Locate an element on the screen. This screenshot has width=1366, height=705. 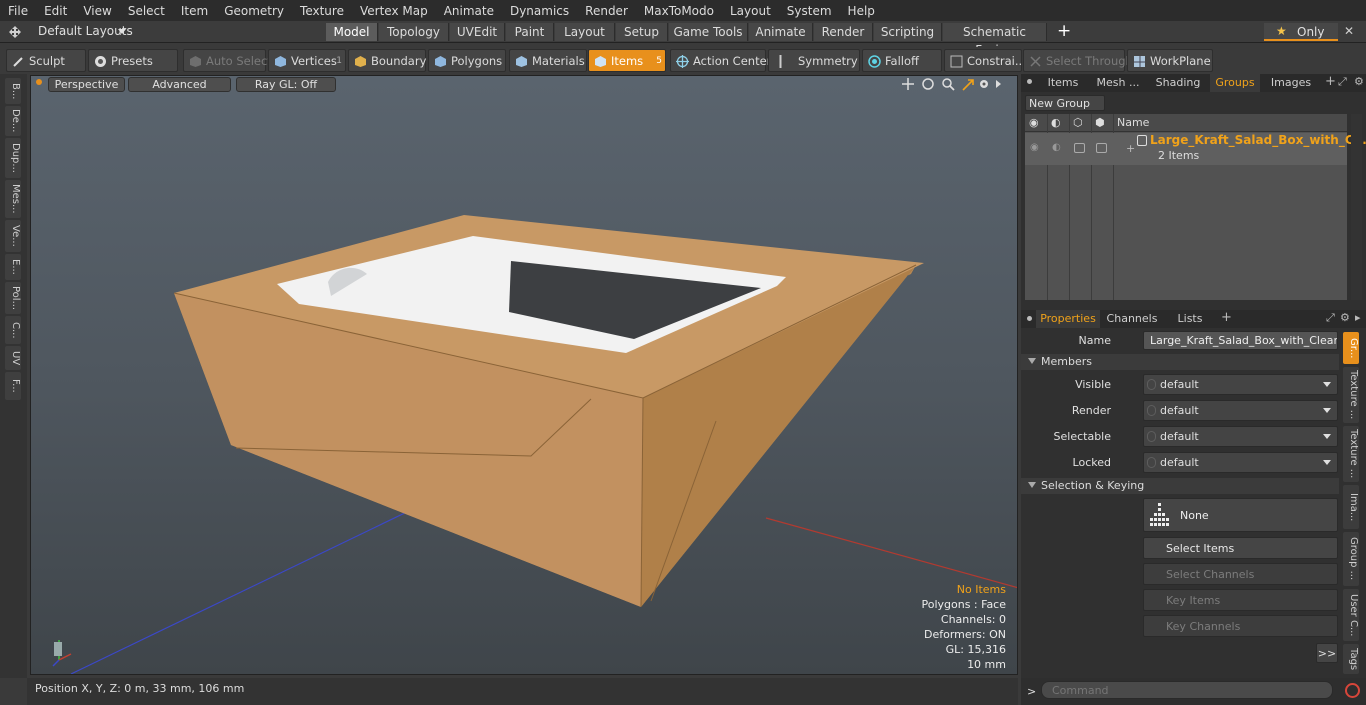
expand-icon: ⤢ is located at coordinates (1342, 82).